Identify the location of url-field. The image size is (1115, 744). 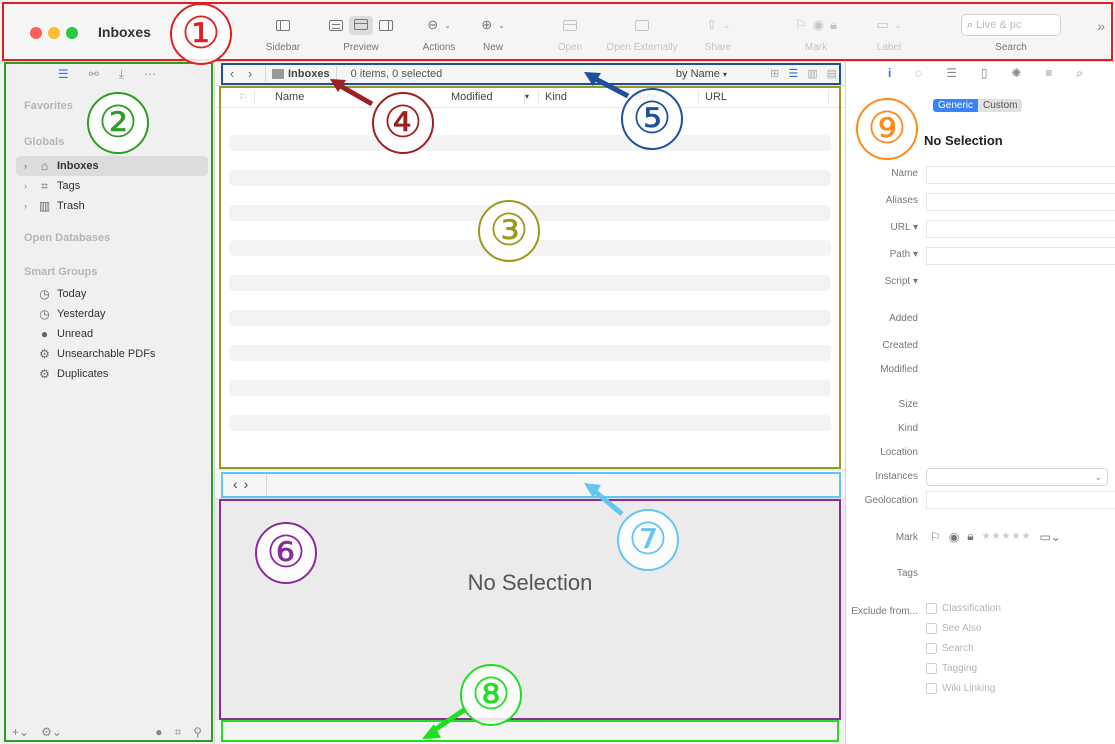
(1020, 229).